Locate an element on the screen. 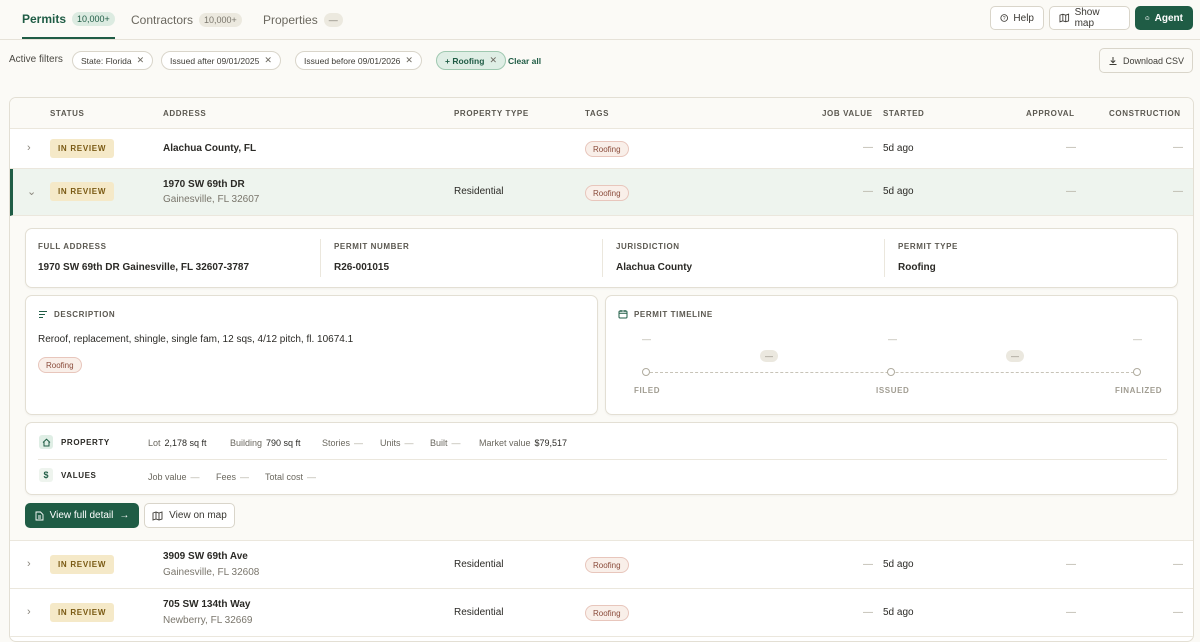  timeline-date-issued: — is located at coordinates (892, 339).